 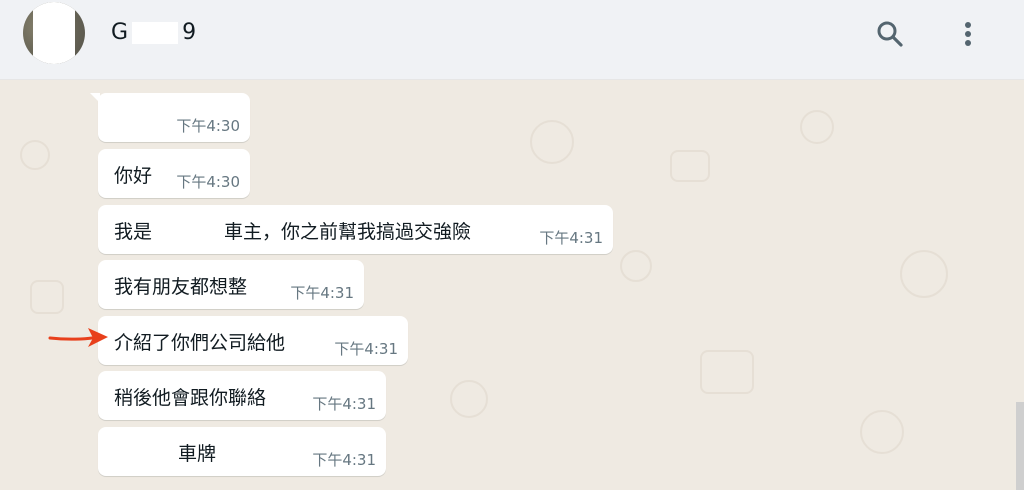 I want to click on search-icon, so click(x=890, y=34).